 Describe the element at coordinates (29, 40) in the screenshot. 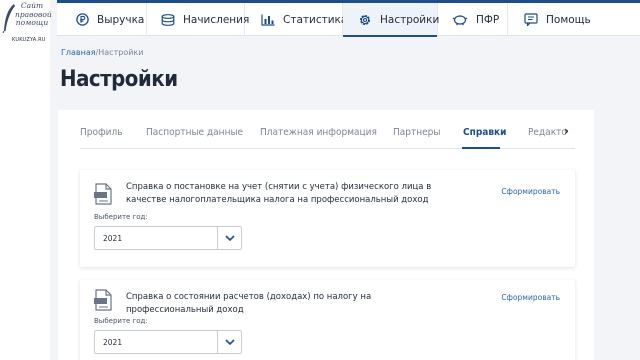

I see `logo-site: KUKUZYA.RU` at that location.